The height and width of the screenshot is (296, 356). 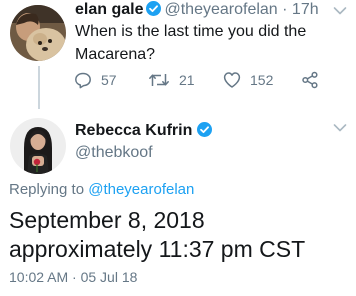 I want to click on author-handle: @thebkoof, so click(x=114, y=153).